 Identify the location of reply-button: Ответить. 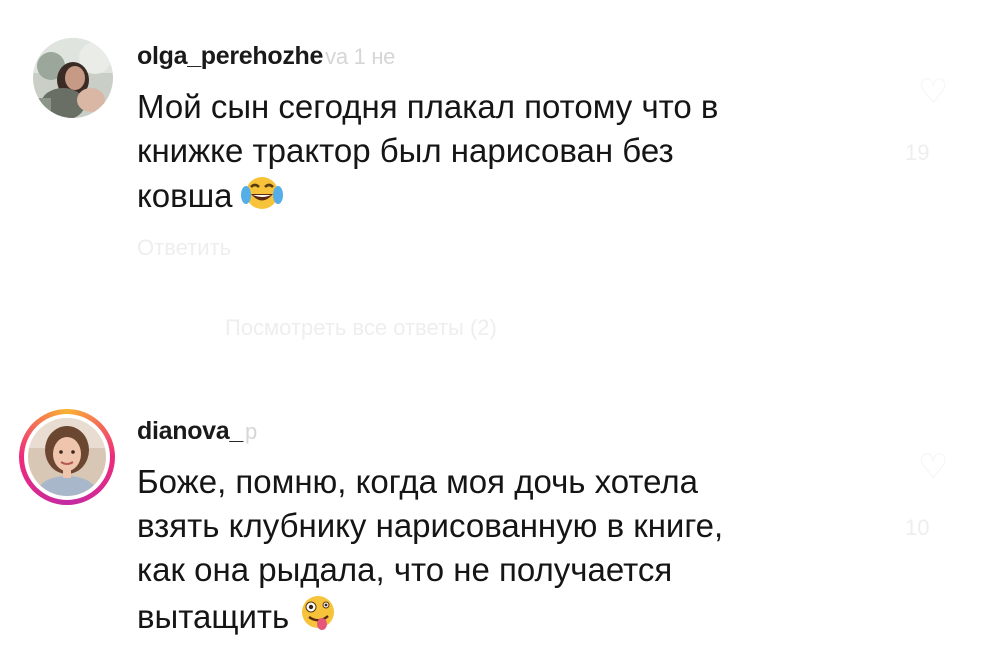
(184, 248).